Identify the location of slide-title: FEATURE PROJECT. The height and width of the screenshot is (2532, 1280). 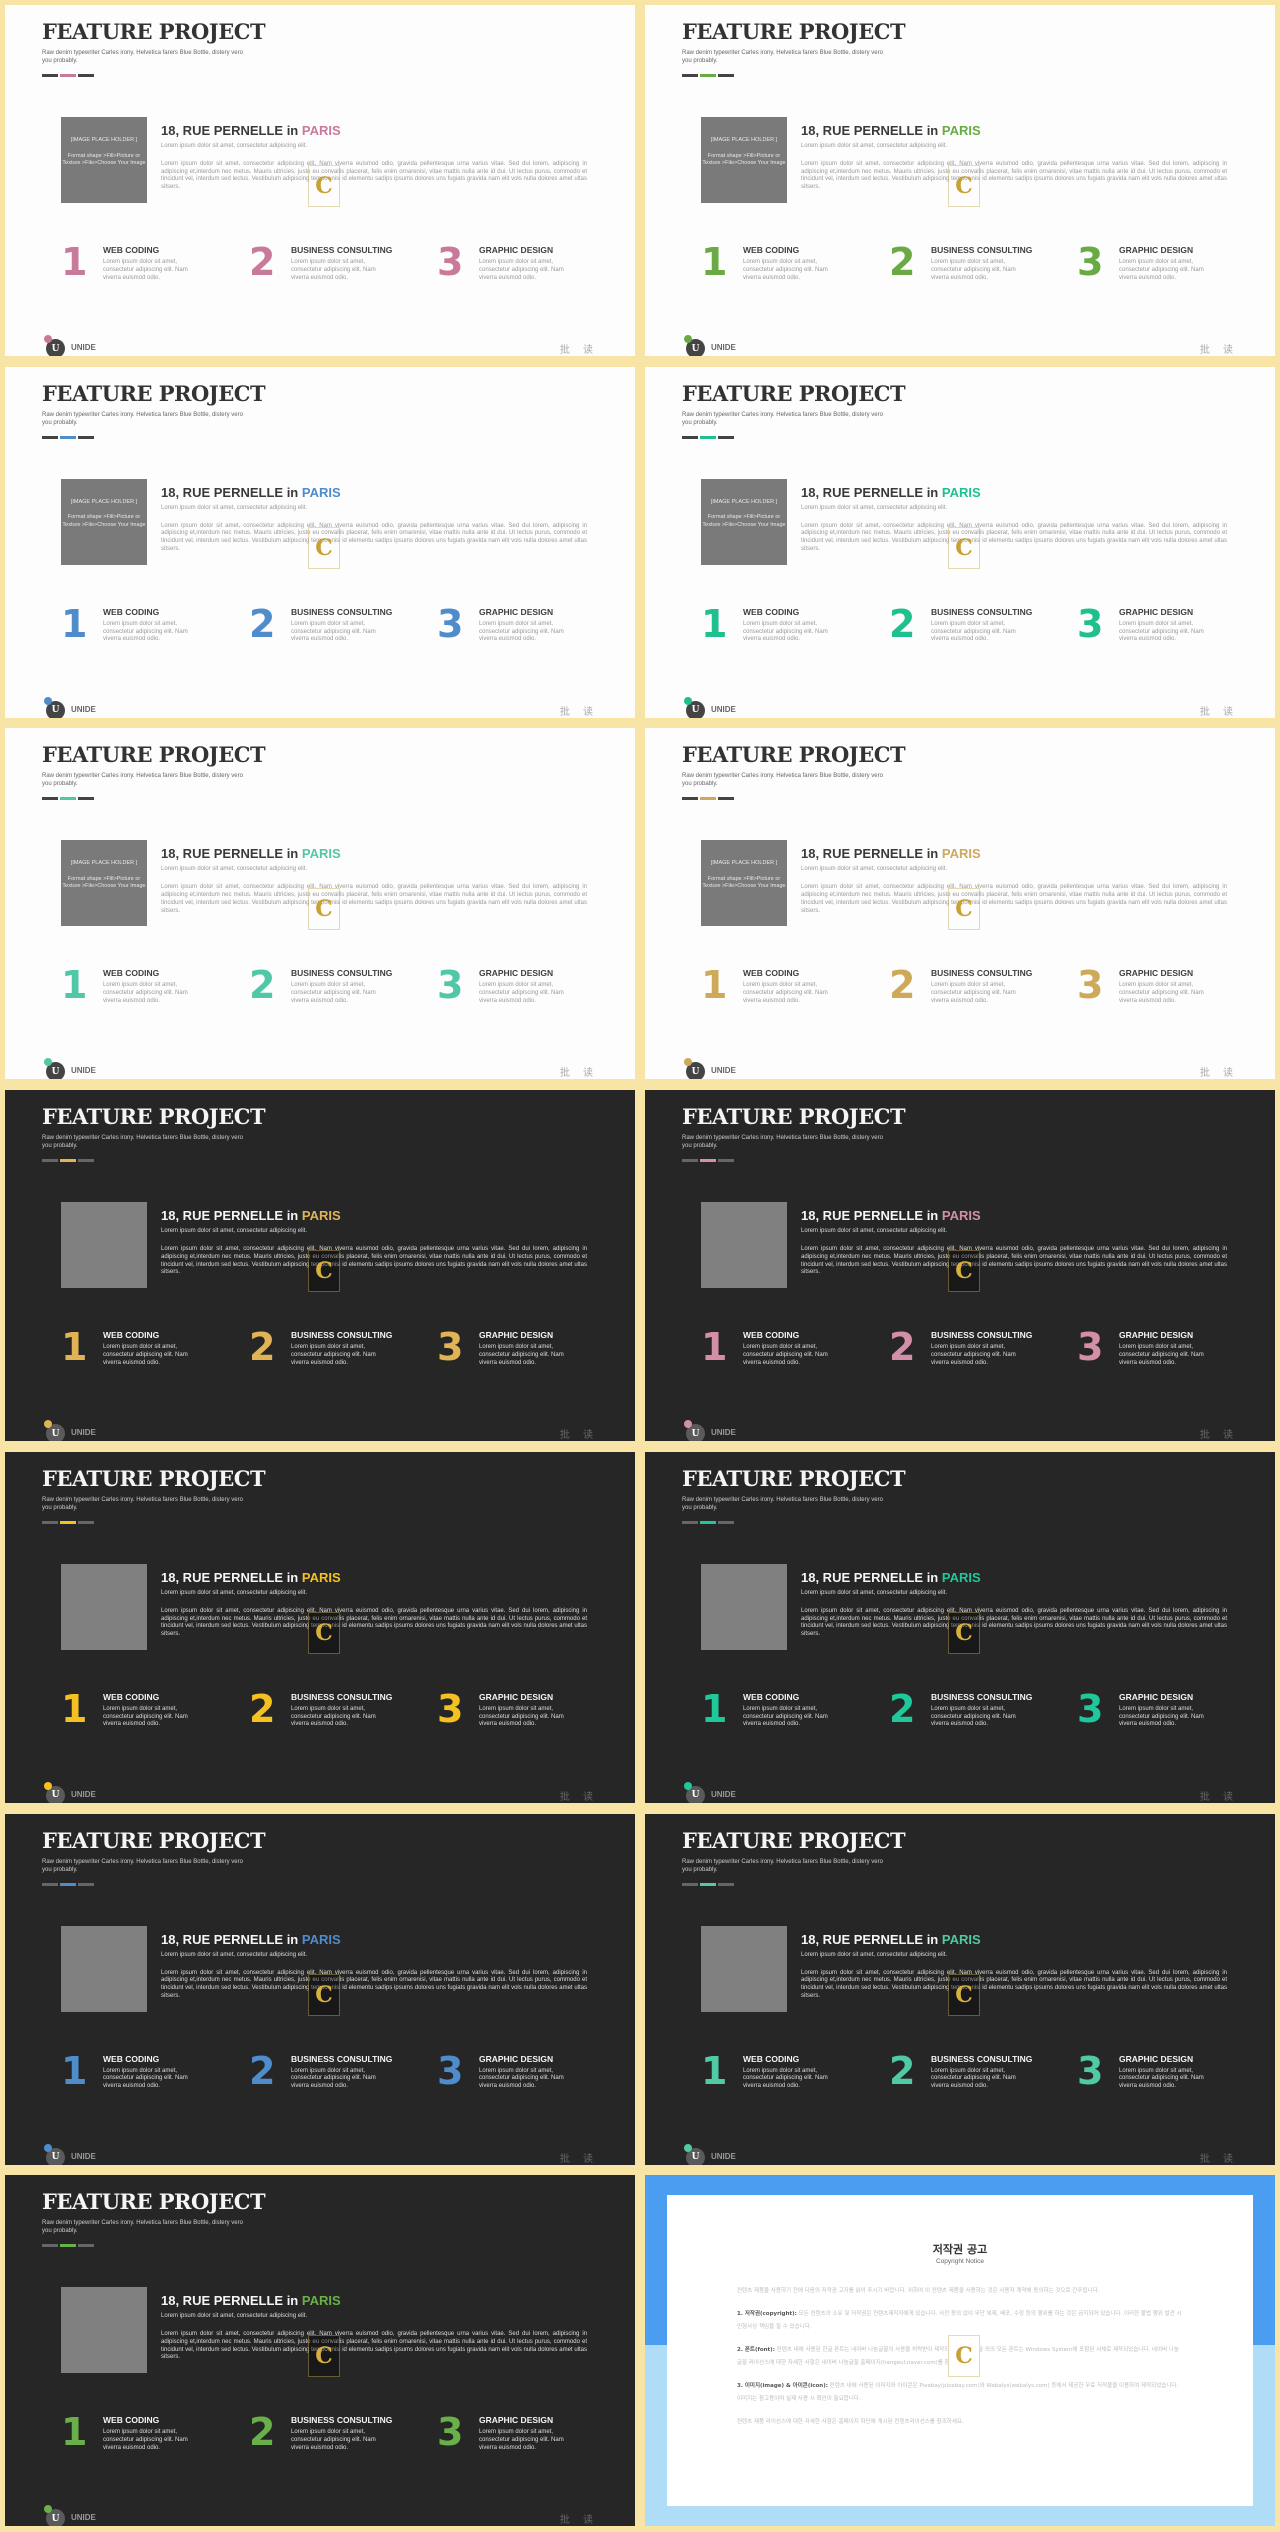
(154, 1117).